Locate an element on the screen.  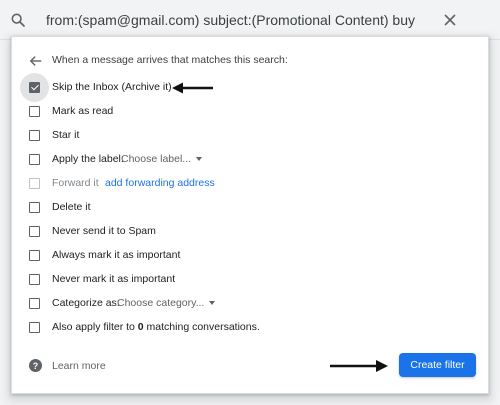
apply-existing-prefix: Also apply filter to is located at coordinates (95, 327).